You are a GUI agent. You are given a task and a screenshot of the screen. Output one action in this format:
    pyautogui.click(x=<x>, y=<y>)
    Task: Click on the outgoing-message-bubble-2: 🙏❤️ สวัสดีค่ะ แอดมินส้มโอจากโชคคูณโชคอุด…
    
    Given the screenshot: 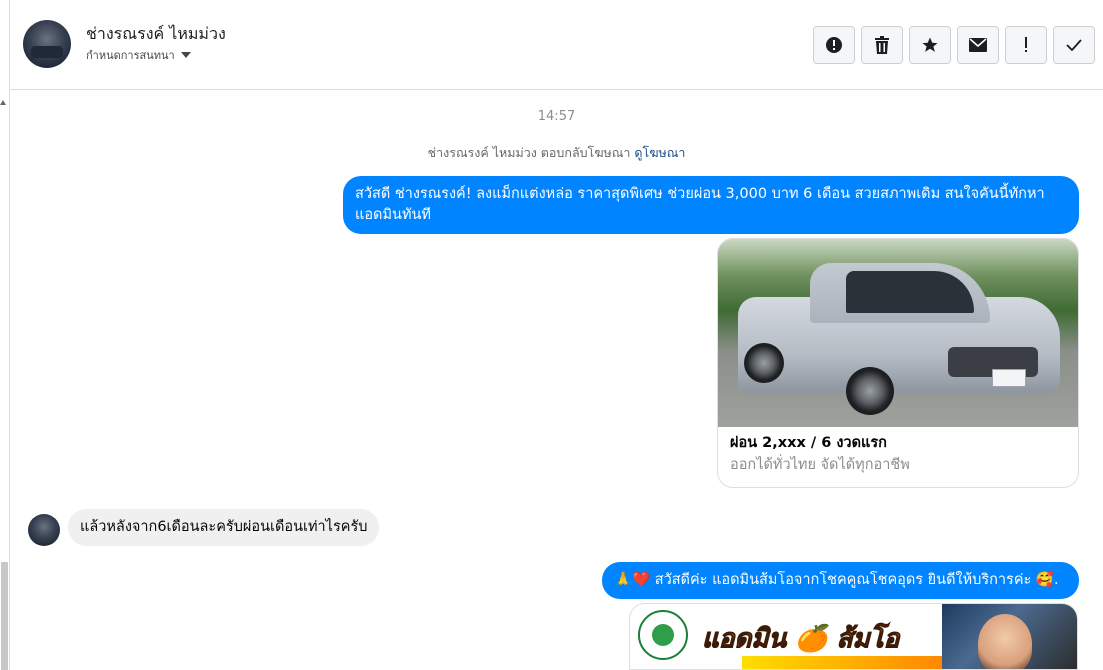 What is the action you would take?
    pyautogui.click(x=840, y=580)
    